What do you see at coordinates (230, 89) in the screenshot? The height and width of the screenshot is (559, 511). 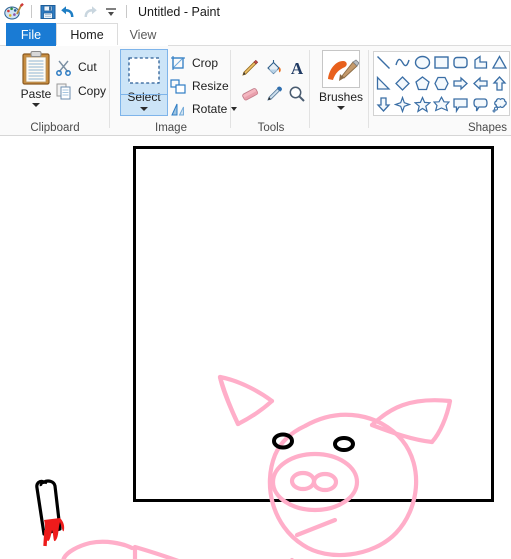 I see `image-group-divider` at bounding box center [230, 89].